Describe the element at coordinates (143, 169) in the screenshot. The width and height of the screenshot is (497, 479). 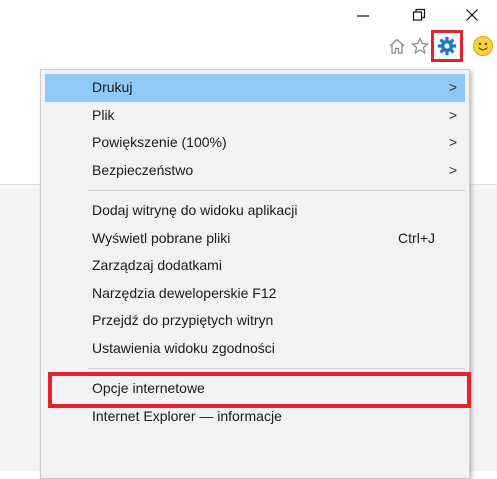
I see `menu-item-label: Bezpieczeństwo` at that location.